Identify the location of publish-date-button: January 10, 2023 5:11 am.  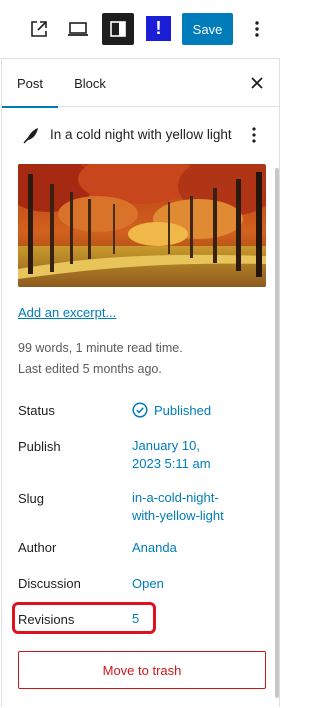
(171, 455).